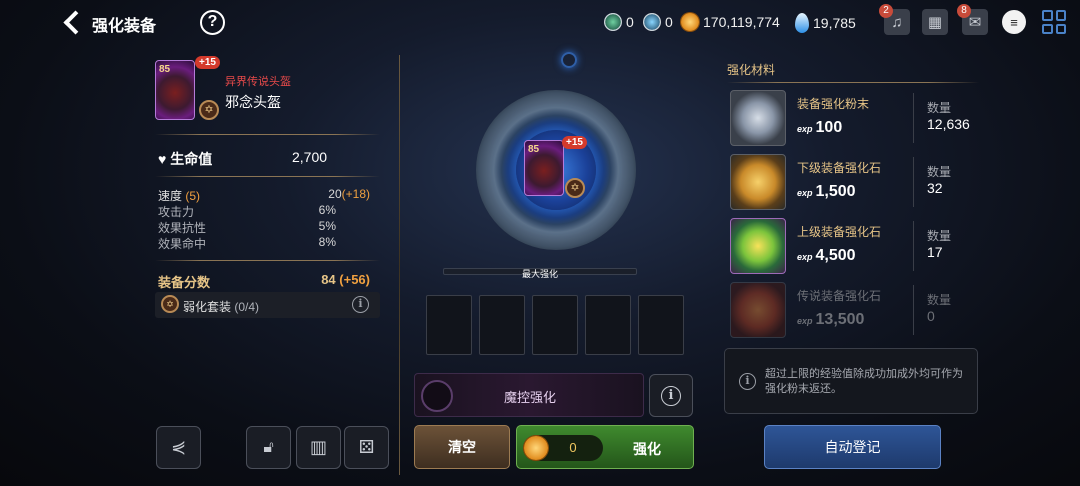 The width and height of the screenshot is (1080, 486). I want to click on set-row: ✡ 弱化套装 (0/4) i, so click(267, 305).